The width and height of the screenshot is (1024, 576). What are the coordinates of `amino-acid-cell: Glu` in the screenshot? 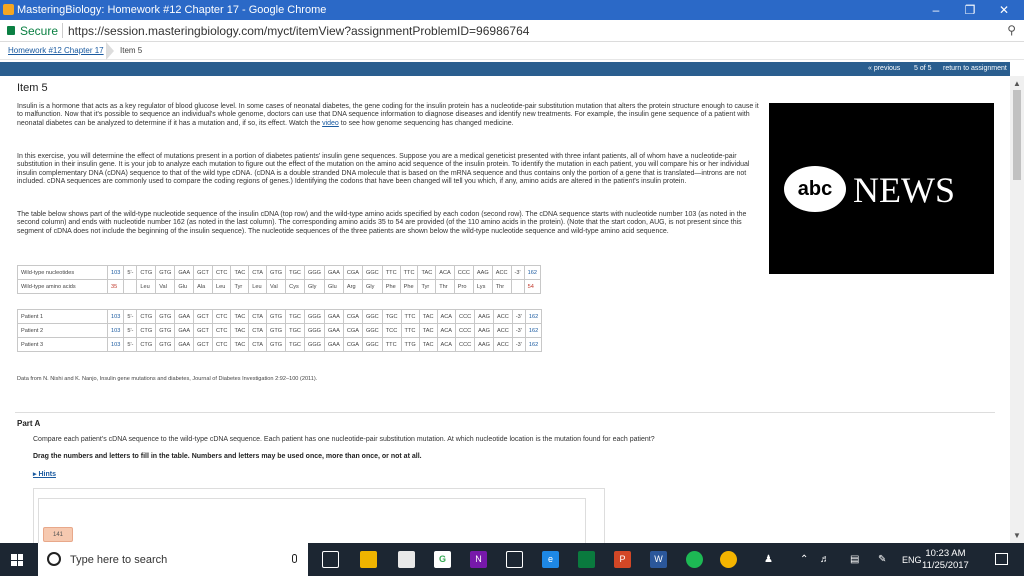 It's located at (184, 286).